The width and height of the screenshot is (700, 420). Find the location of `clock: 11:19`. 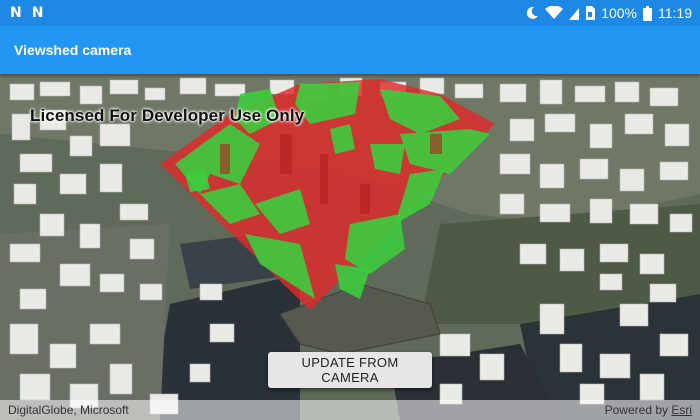

clock: 11:19 is located at coordinates (675, 13).